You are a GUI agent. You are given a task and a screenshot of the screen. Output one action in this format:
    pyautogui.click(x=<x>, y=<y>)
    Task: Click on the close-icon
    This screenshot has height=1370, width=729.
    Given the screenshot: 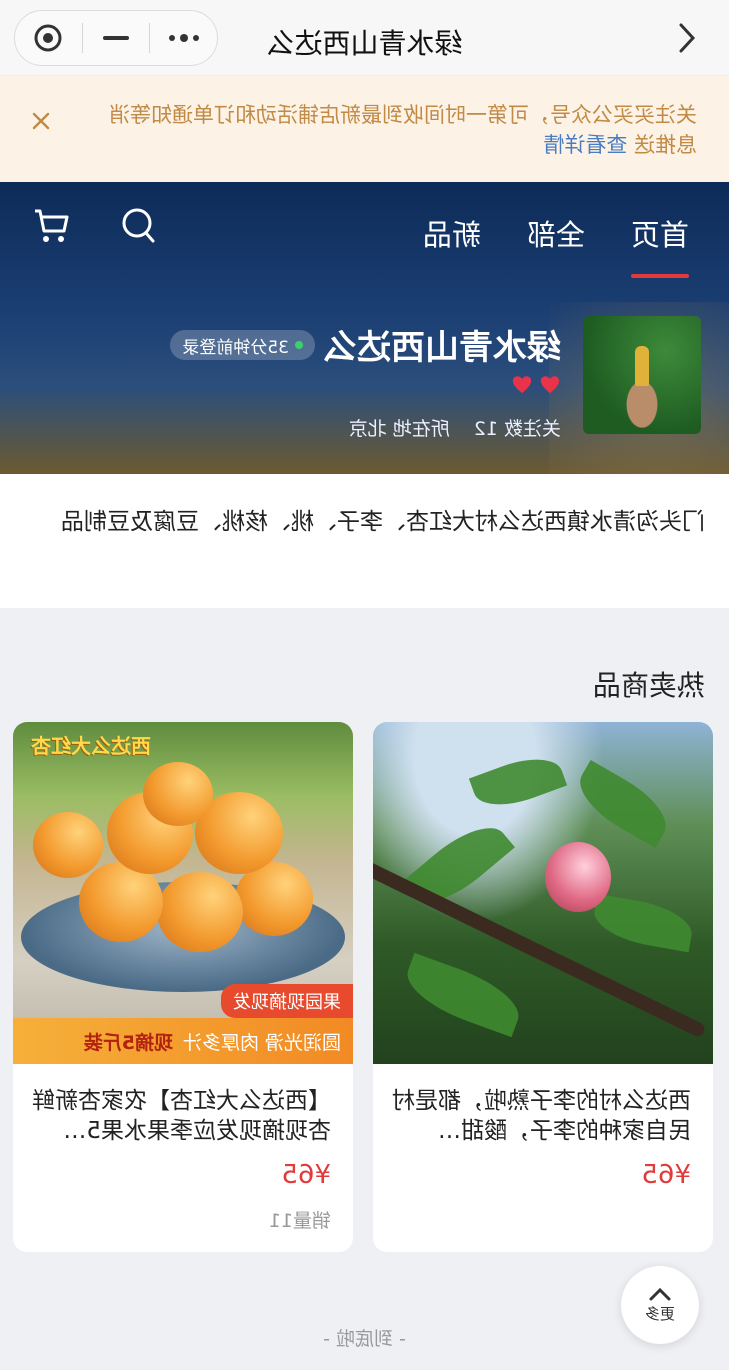 What is the action you would take?
    pyautogui.click(x=41, y=121)
    